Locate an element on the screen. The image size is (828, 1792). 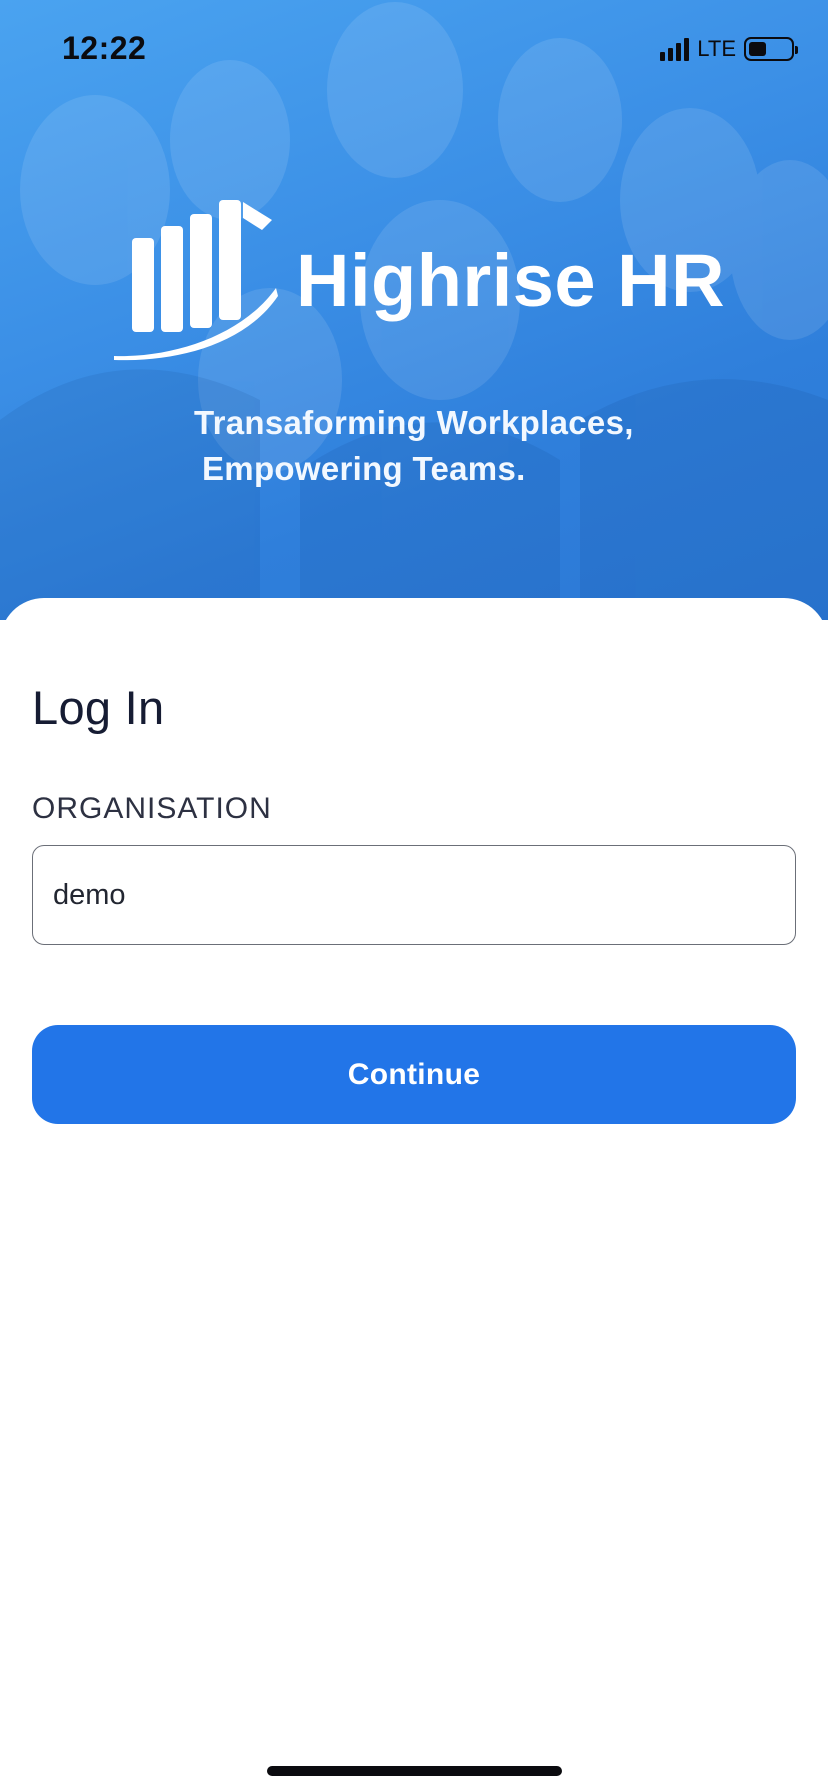
organisation-label: ORGANISATION is located at coordinates (152, 808).